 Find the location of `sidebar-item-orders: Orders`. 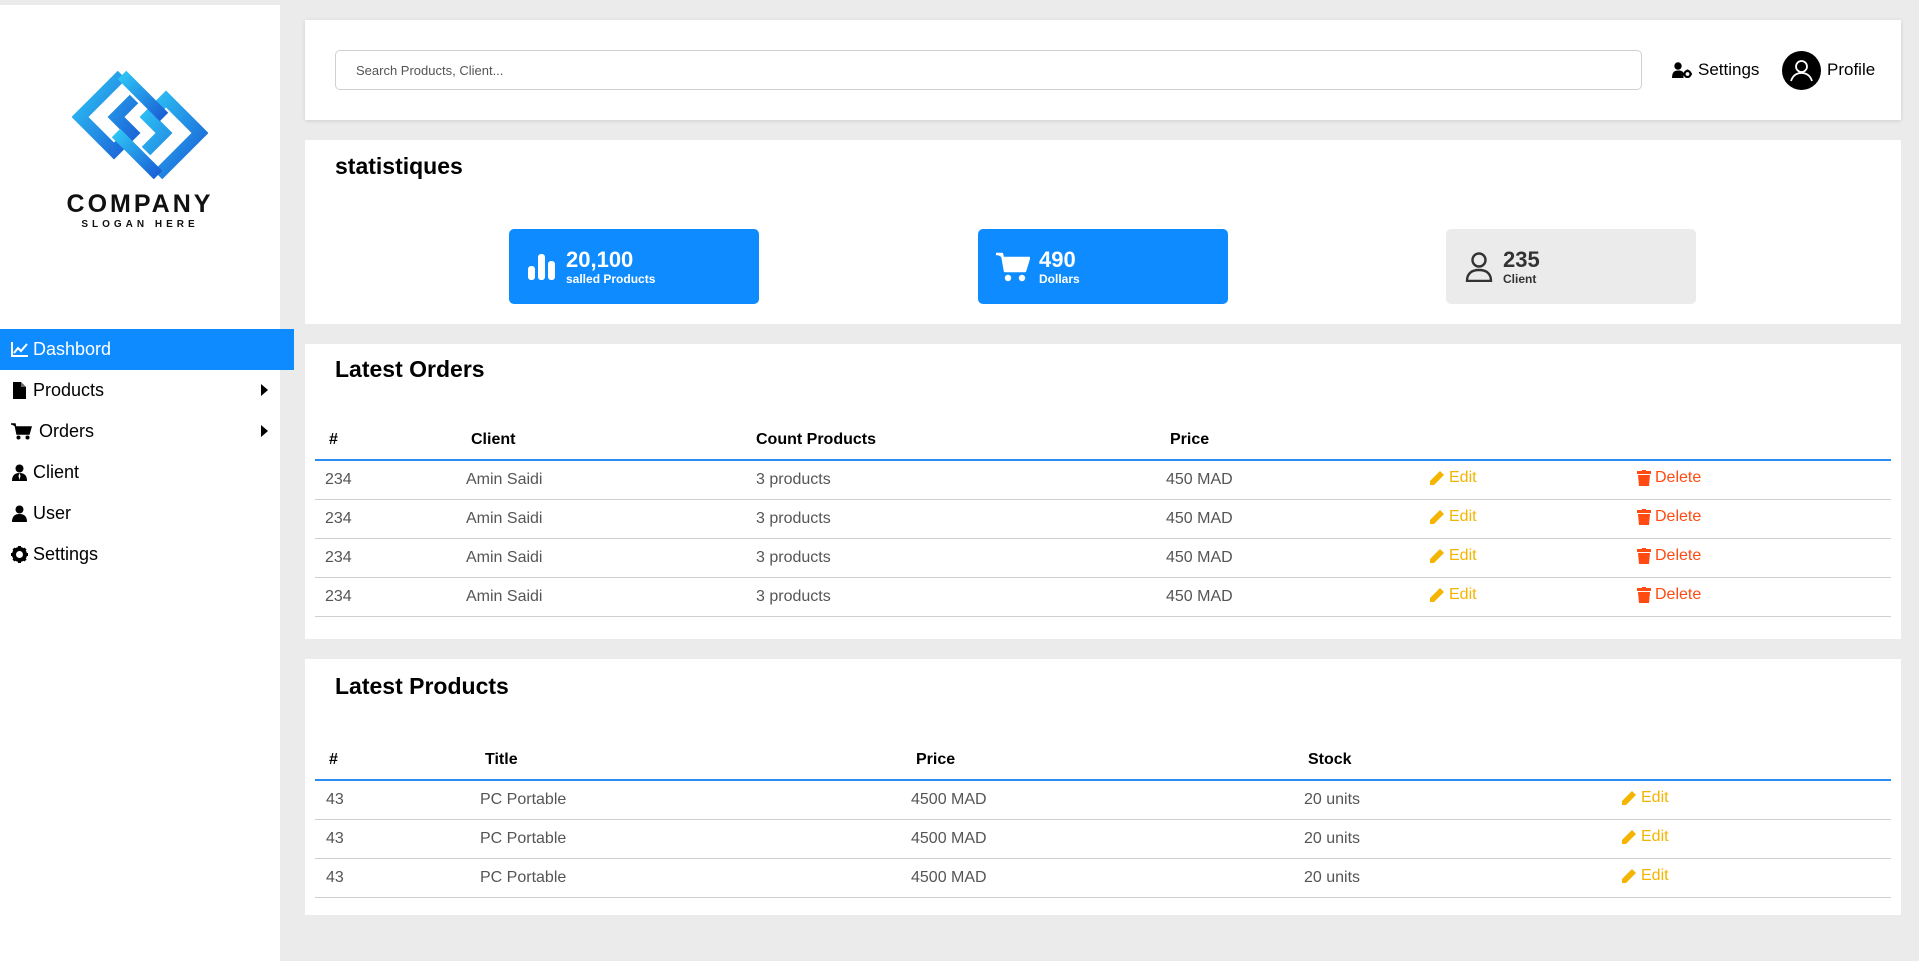

sidebar-item-orders: Orders is located at coordinates (147, 431).